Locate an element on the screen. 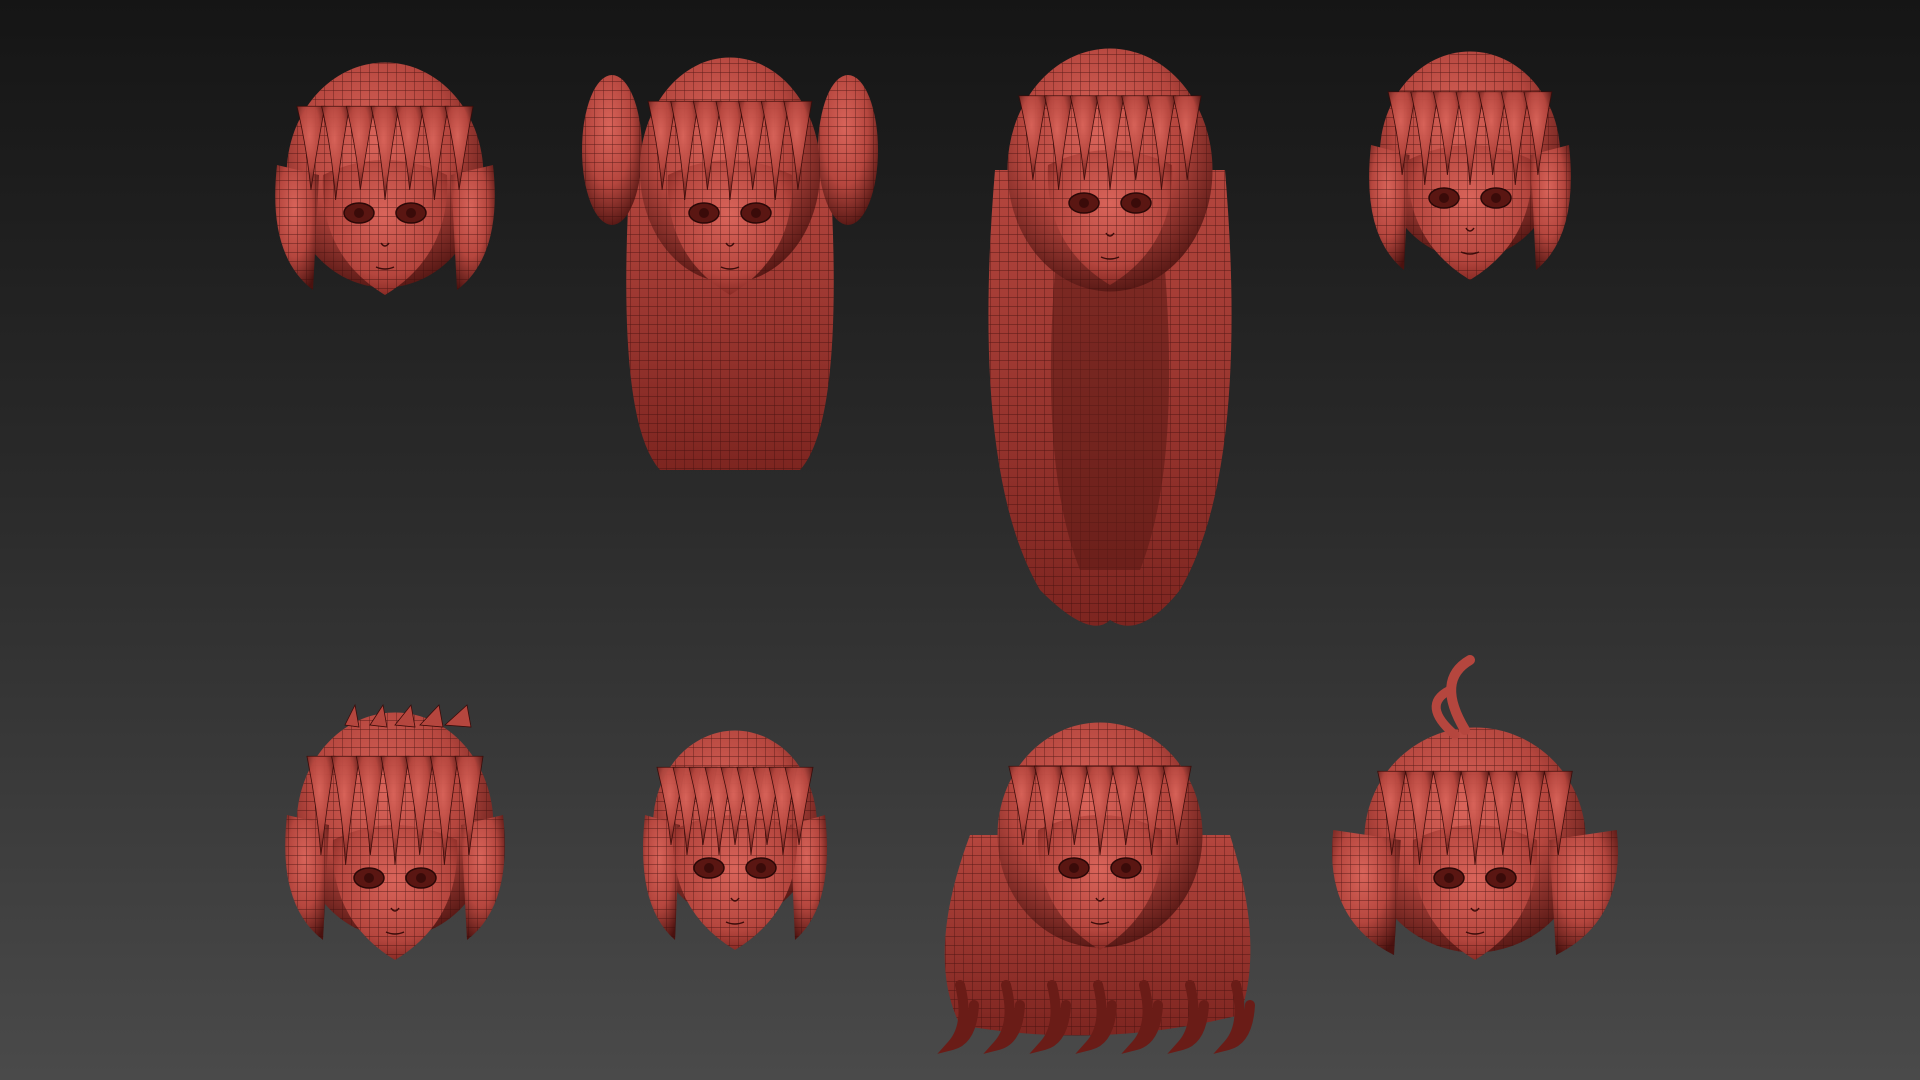  head-wavy-medium-hair is located at coordinates (1096, 888).